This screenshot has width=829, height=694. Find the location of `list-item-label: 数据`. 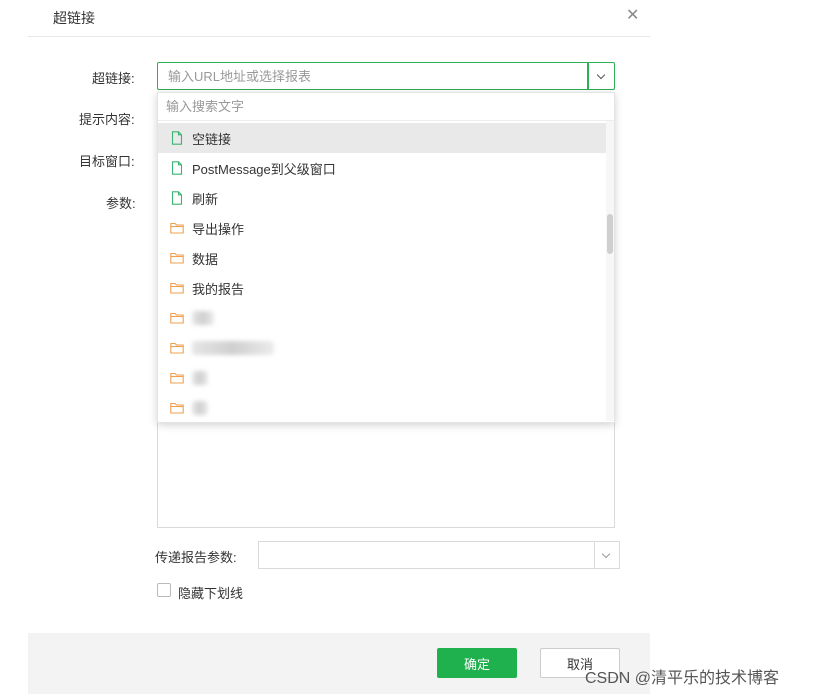

list-item-label: 数据 is located at coordinates (205, 259).